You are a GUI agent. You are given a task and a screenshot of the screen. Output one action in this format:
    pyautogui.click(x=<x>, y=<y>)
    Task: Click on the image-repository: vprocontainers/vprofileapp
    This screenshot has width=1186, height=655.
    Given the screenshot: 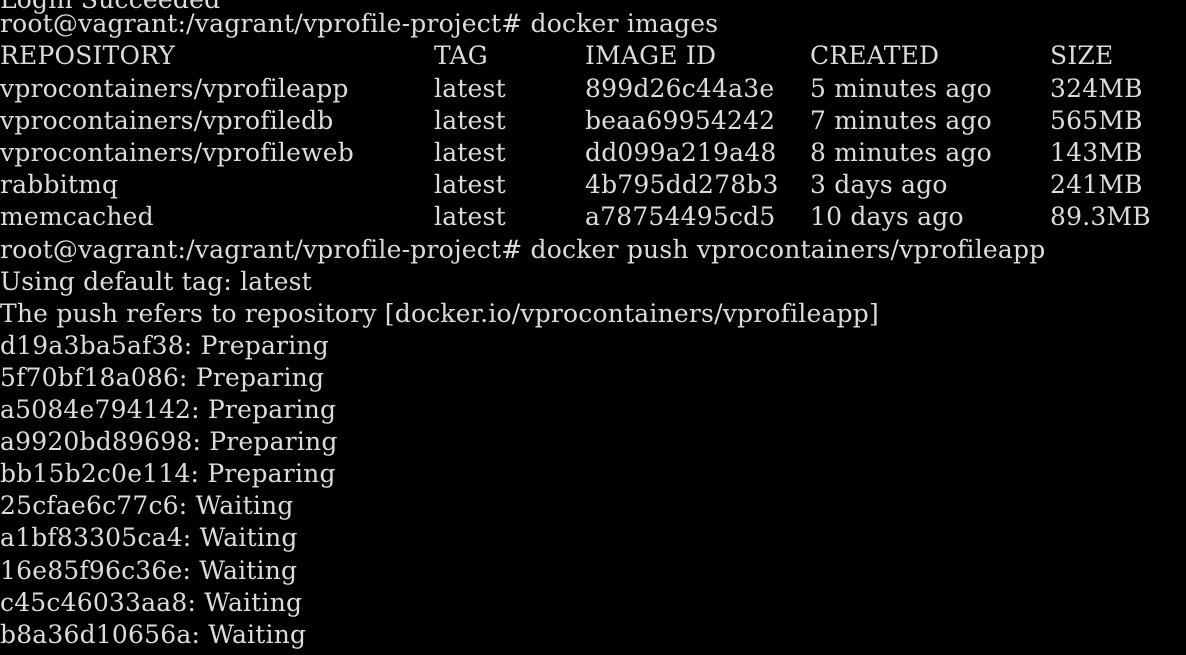 What is the action you would take?
    pyautogui.click(x=174, y=88)
    